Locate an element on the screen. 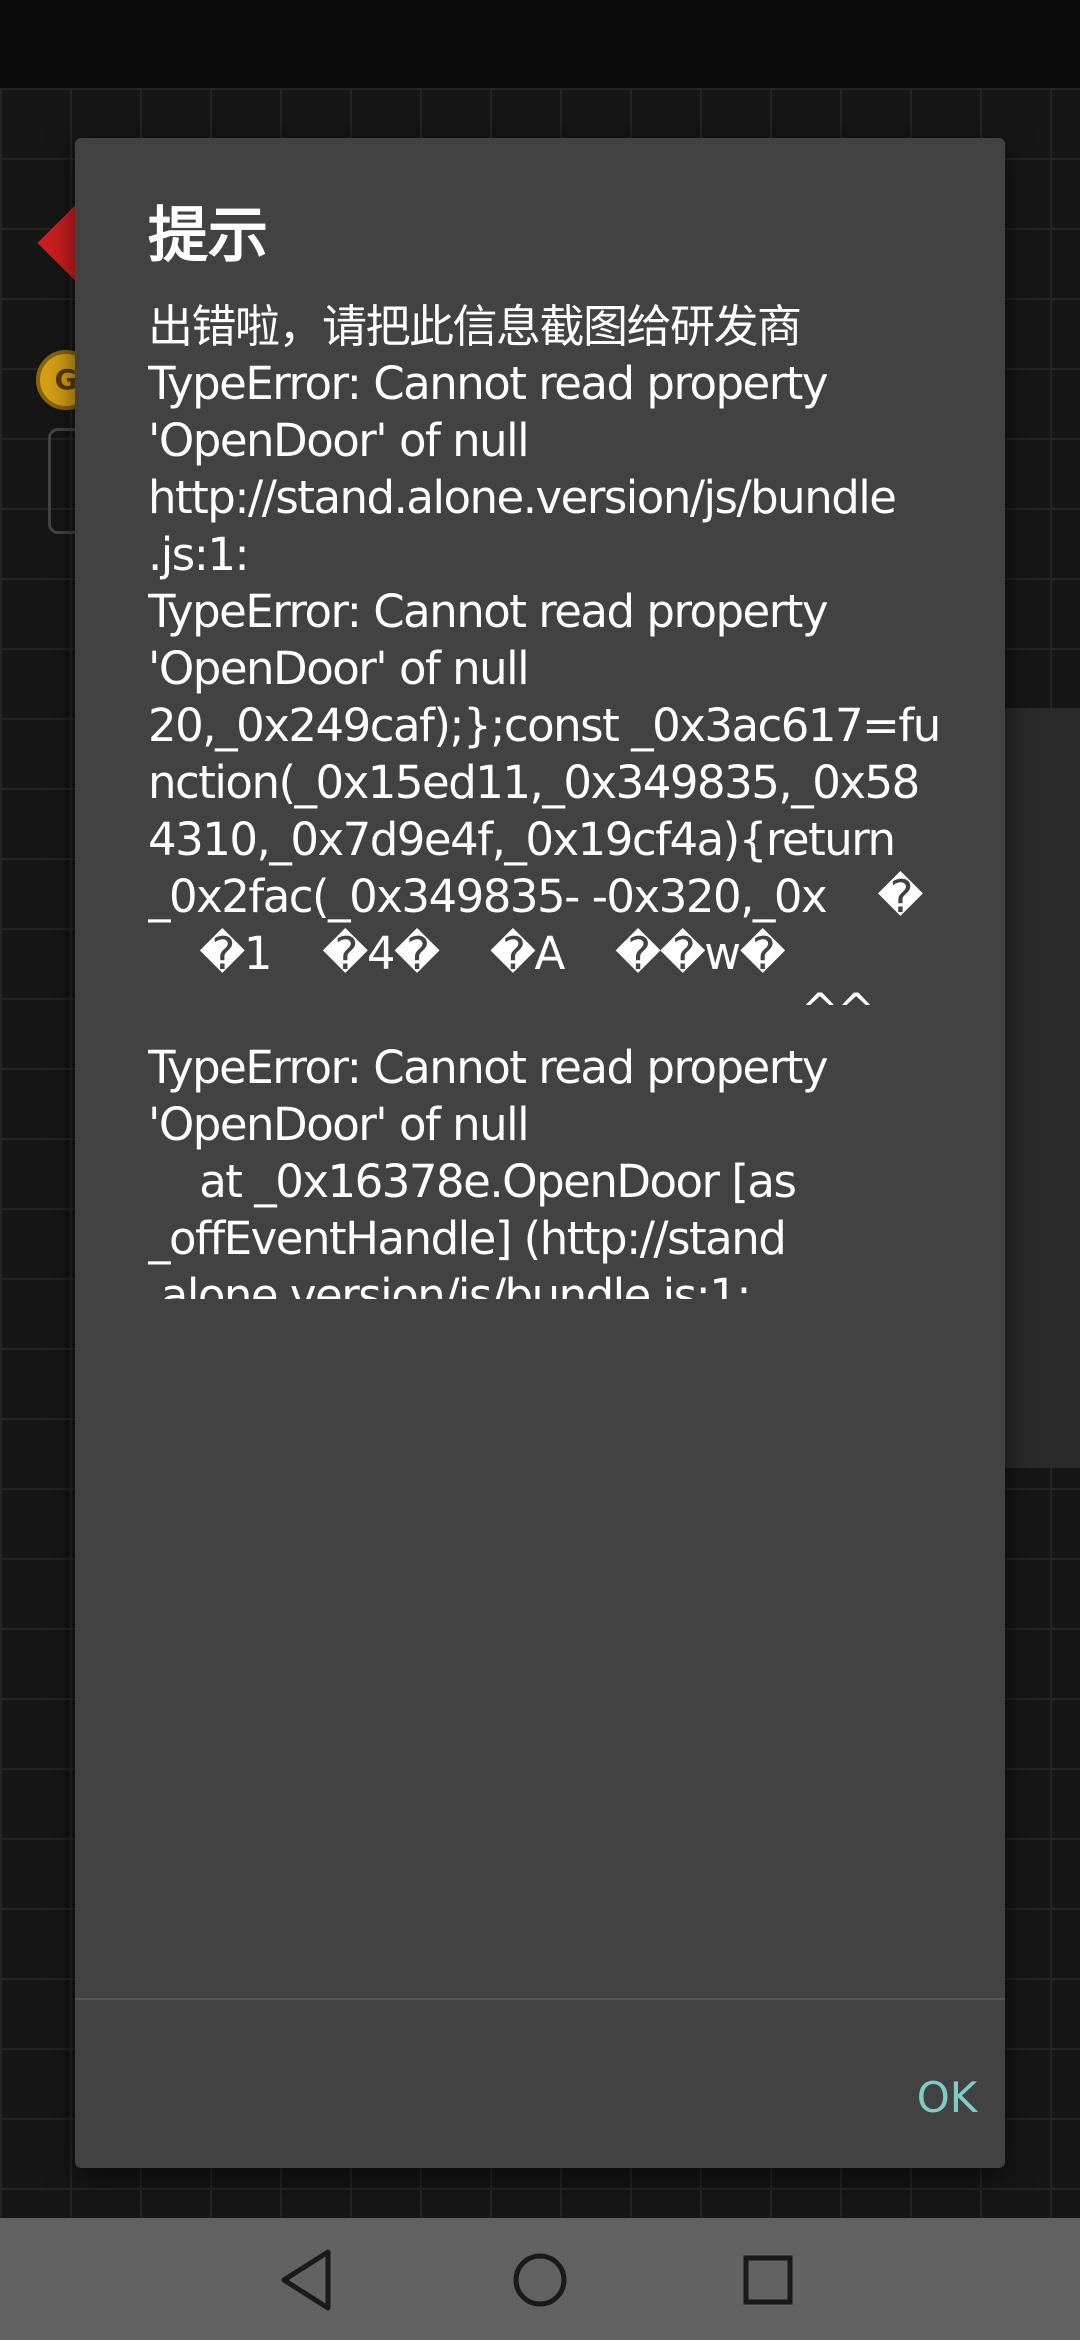 This screenshot has height=2340, width=1080. navigation-bar is located at coordinates (540, 2279).